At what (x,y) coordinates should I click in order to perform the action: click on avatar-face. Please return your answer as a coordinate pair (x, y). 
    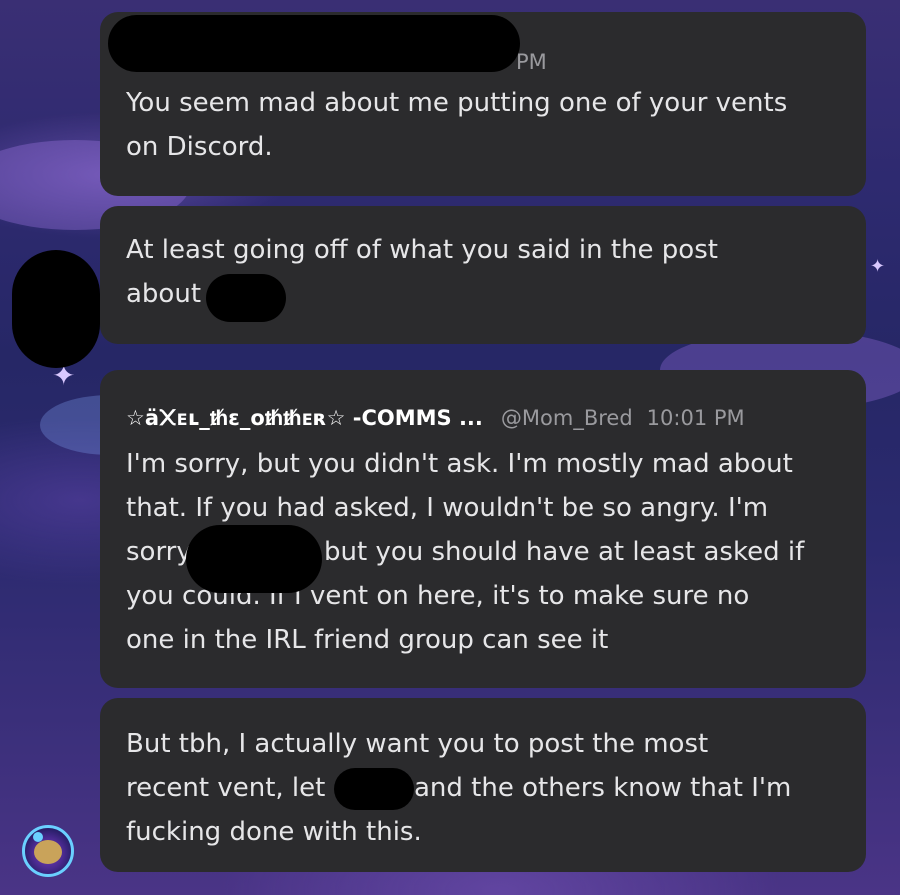
    Looking at the image, I should click on (48, 852).